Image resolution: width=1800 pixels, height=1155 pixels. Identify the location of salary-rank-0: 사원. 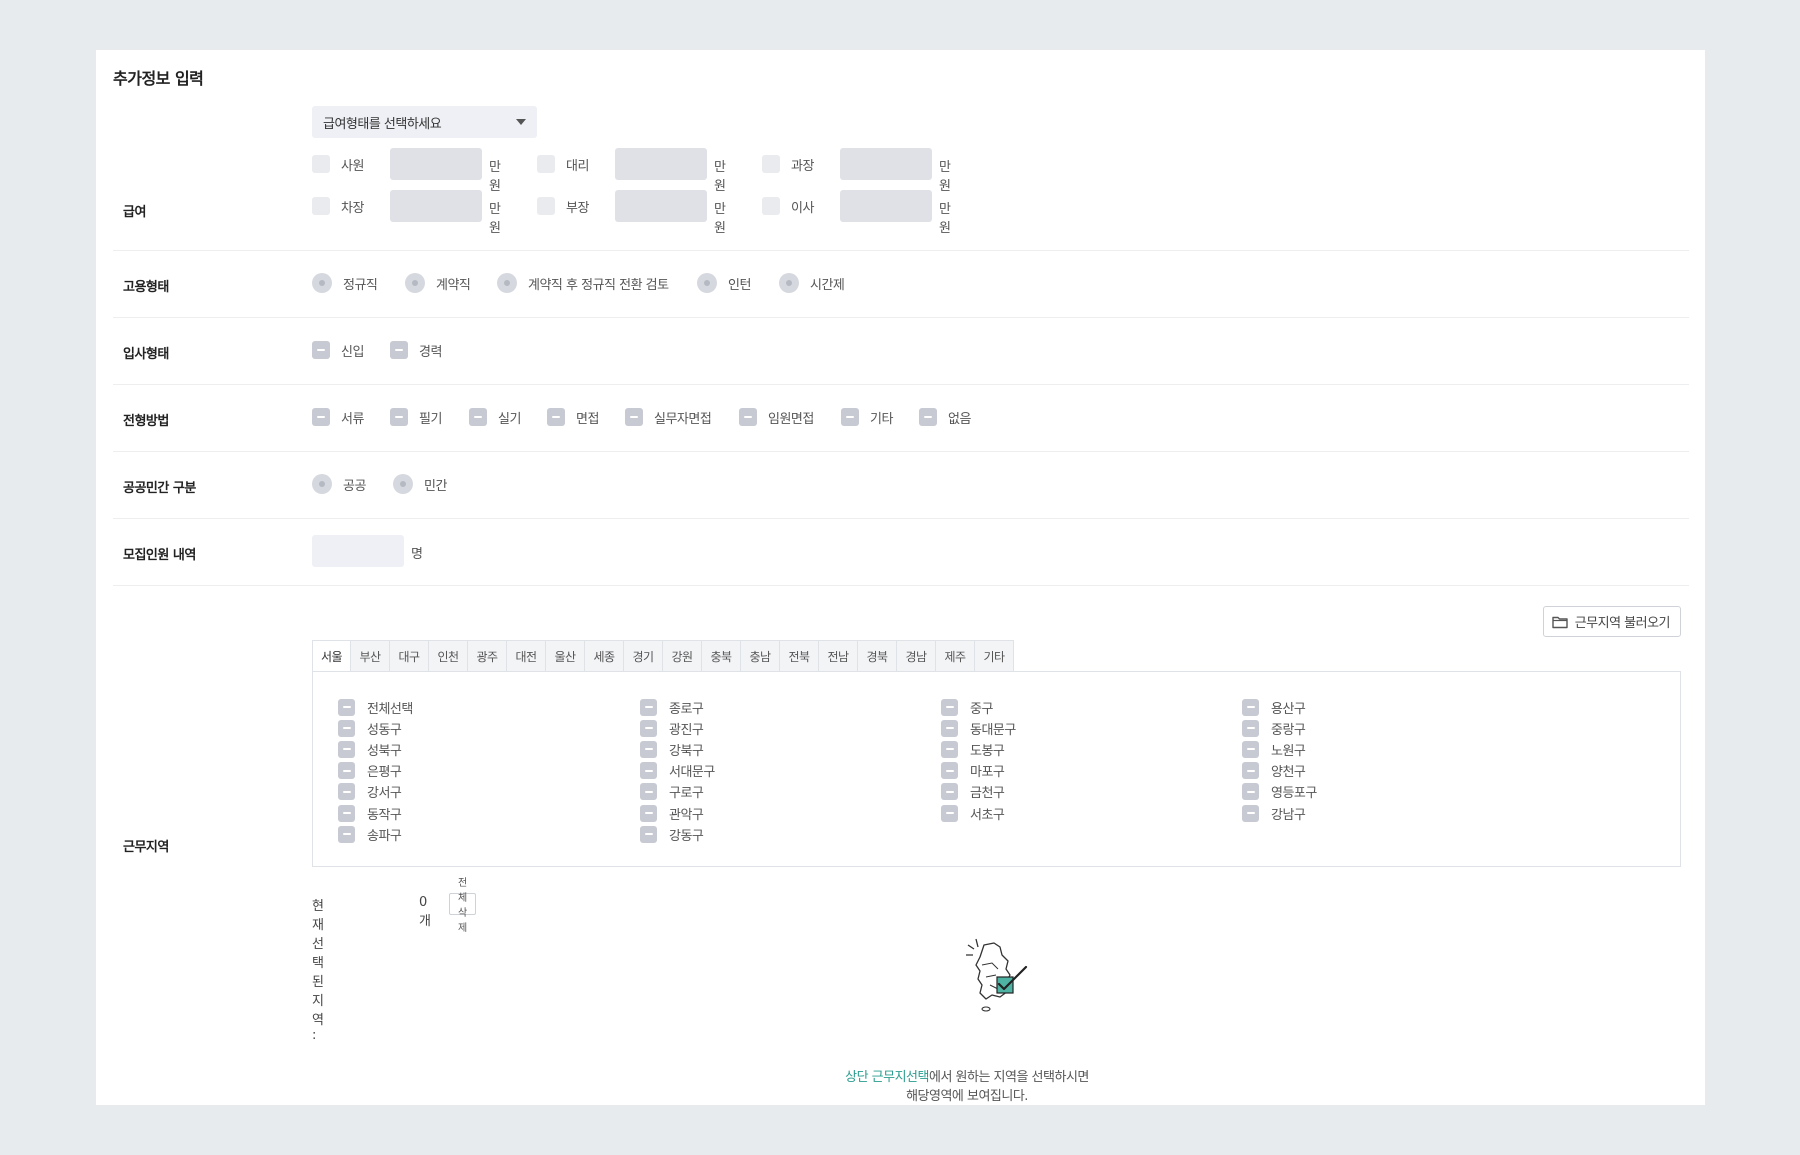
(338, 164).